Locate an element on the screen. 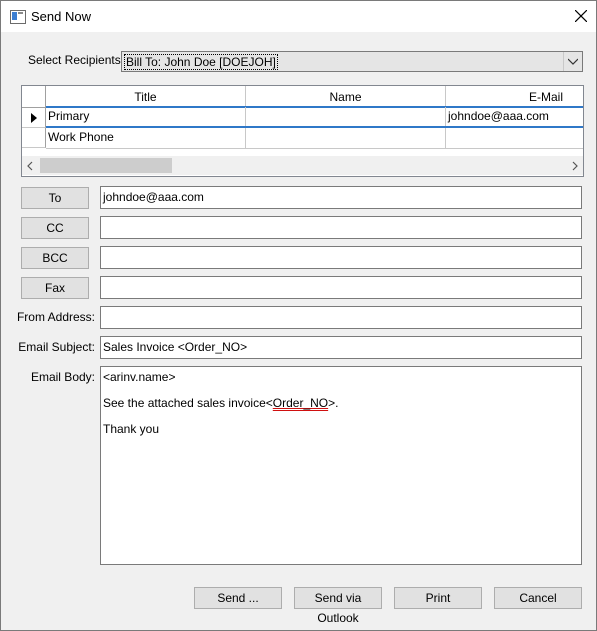 This screenshot has height=631, width=597. to-field-value: johndoe@aaa.com is located at coordinates (153, 197).